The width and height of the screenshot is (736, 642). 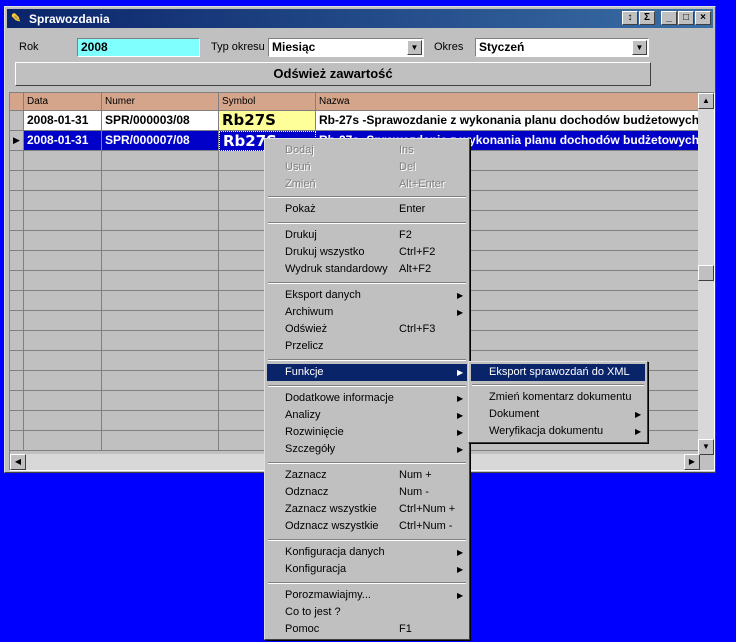 What do you see at coordinates (367, 415) in the screenshot?
I see `menu-item-analizy: Analizy ▶` at bounding box center [367, 415].